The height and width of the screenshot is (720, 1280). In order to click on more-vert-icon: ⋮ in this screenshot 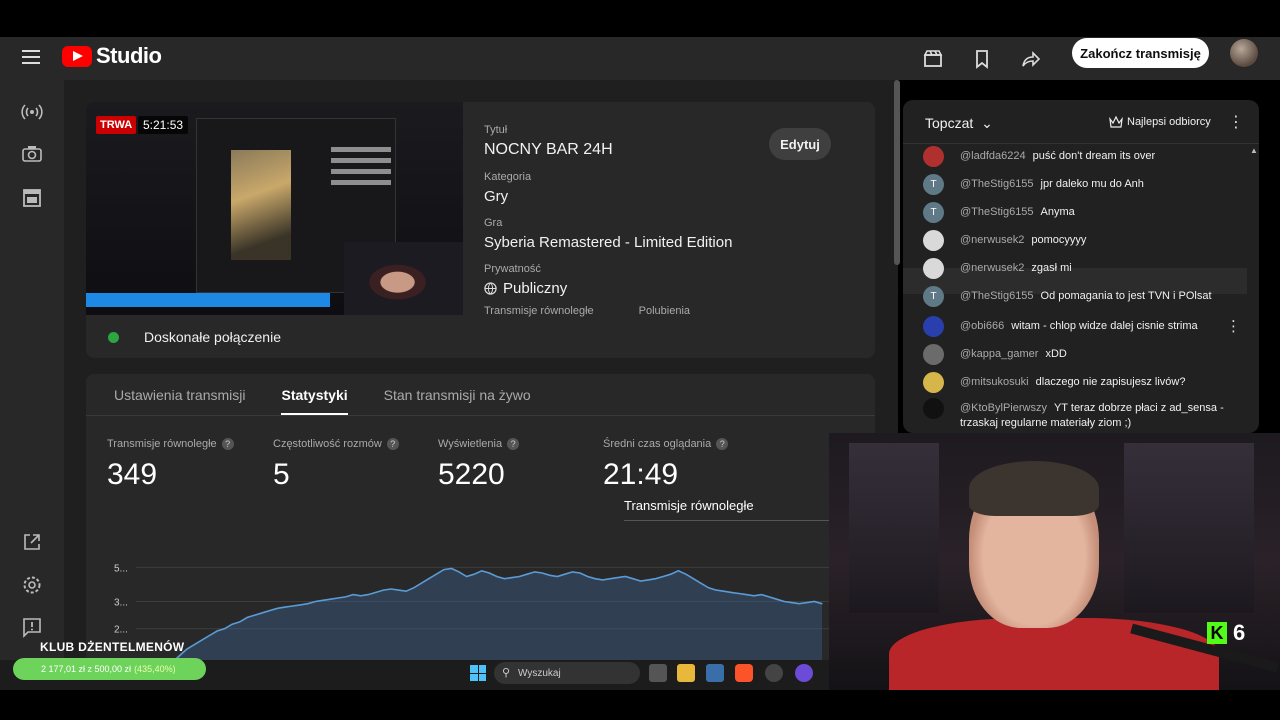, I will do `click(1236, 122)`.